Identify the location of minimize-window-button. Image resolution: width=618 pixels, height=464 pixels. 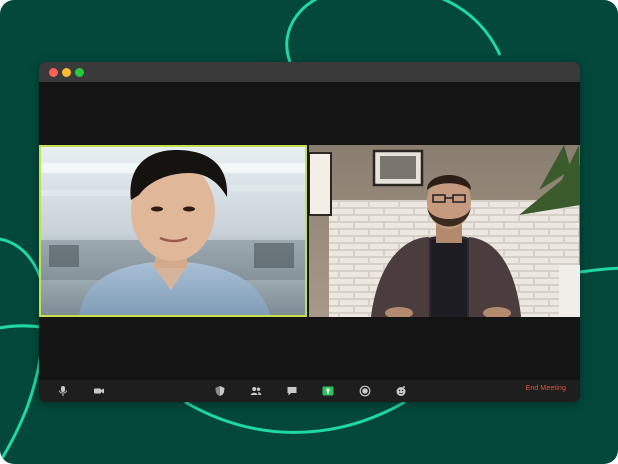
(66, 72).